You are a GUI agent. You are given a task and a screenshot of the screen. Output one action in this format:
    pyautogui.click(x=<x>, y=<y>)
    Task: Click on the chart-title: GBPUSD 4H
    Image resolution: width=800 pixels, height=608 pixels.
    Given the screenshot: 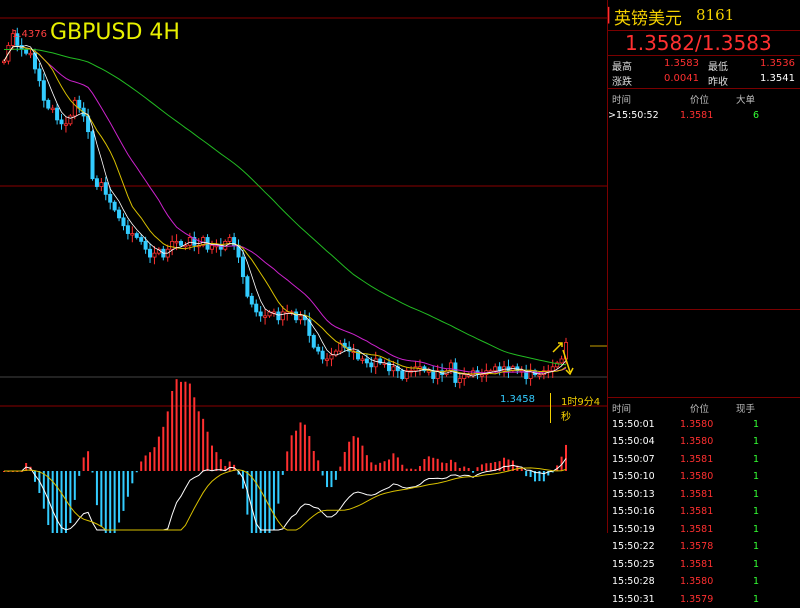 What is the action you would take?
    pyautogui.click(x=115, y=32)
    